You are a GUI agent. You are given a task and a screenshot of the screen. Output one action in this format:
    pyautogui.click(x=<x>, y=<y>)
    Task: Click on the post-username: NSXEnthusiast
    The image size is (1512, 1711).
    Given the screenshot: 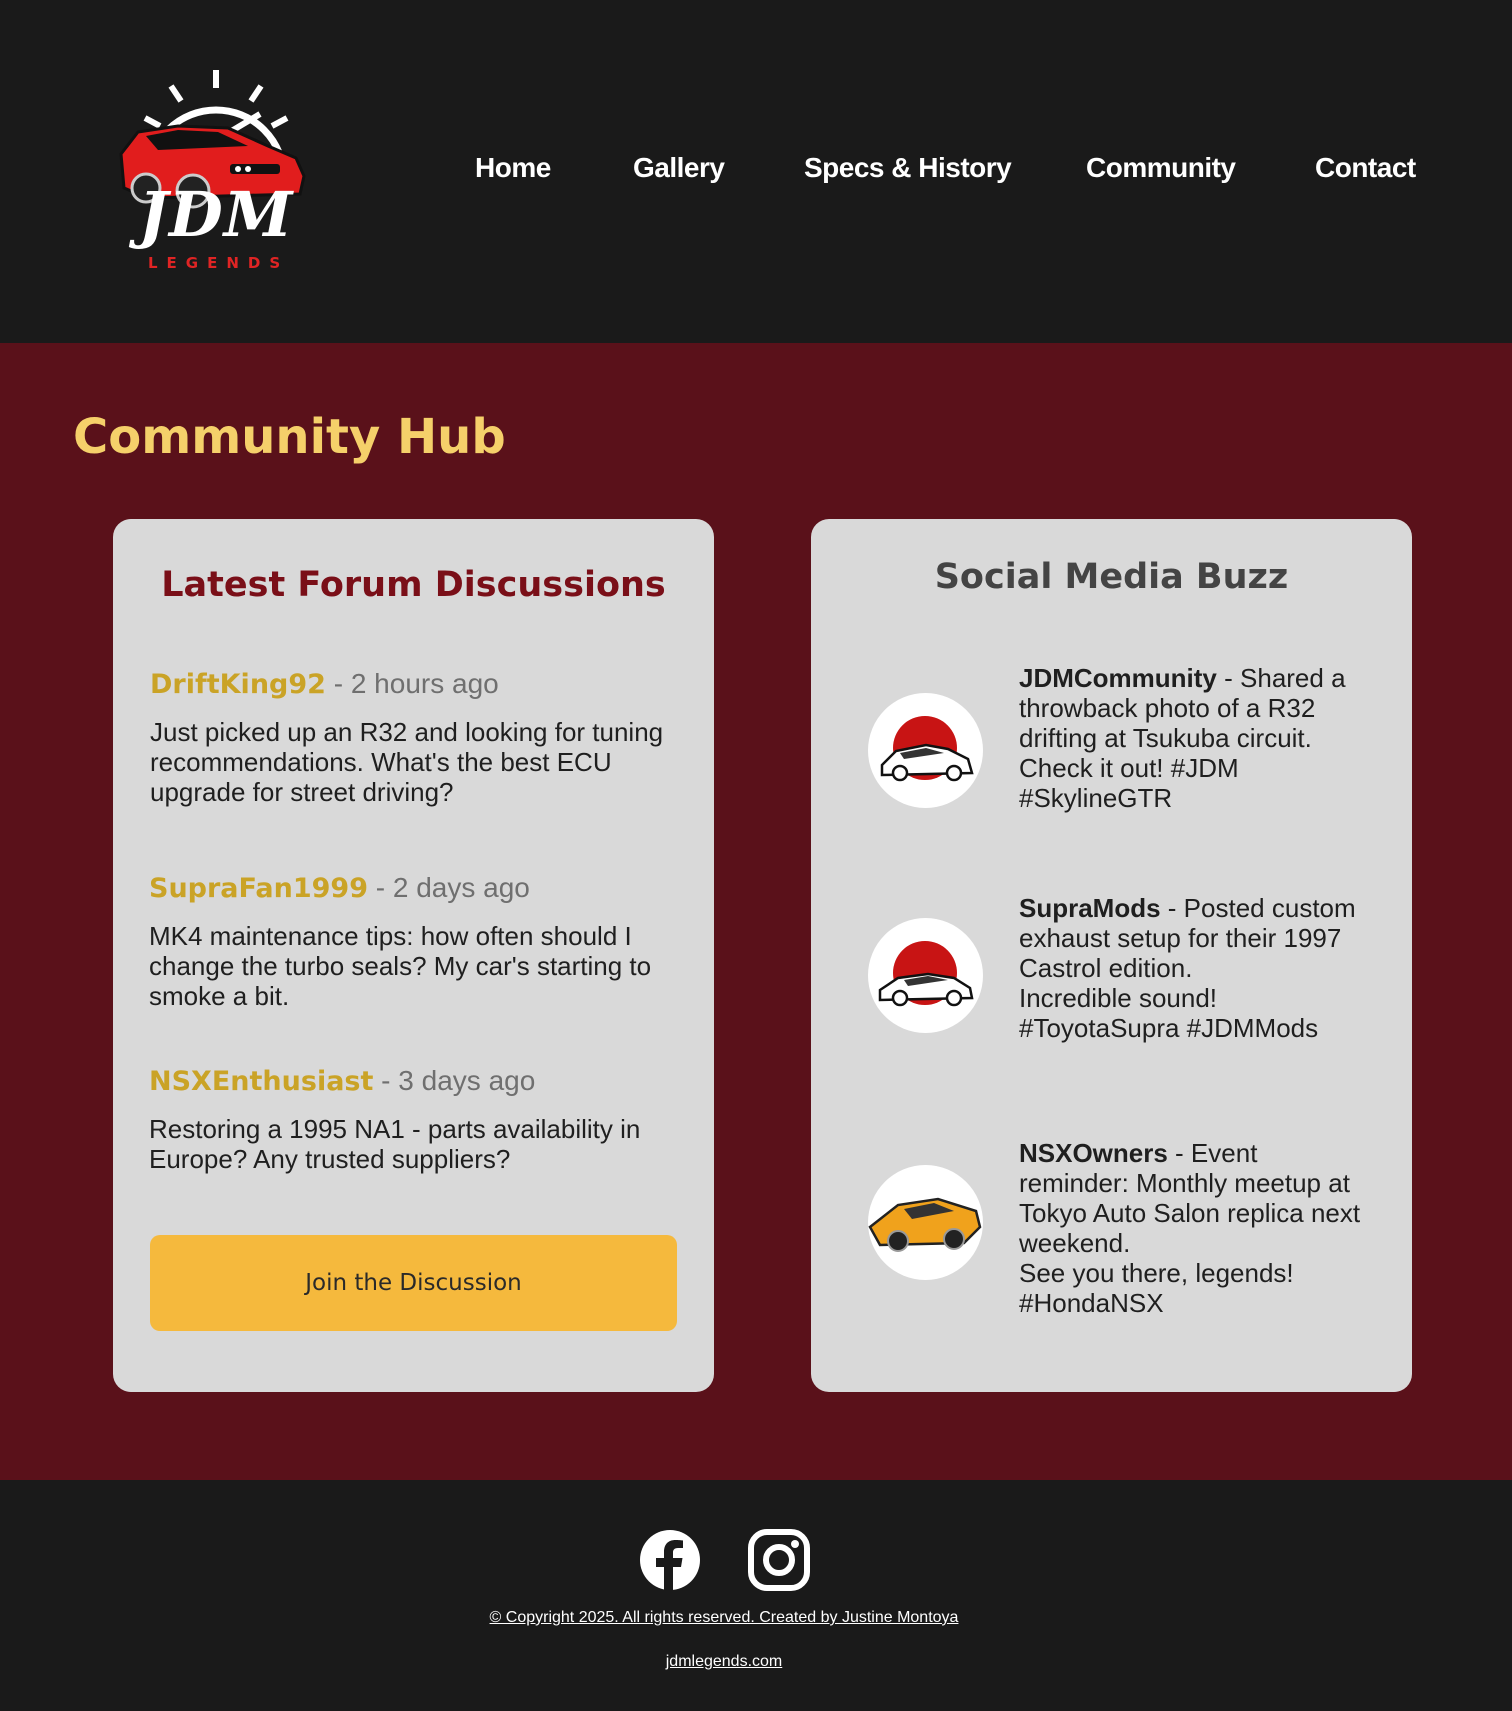 What is the action you would take?
    pyautogui.click(x=261, y=1081)
    